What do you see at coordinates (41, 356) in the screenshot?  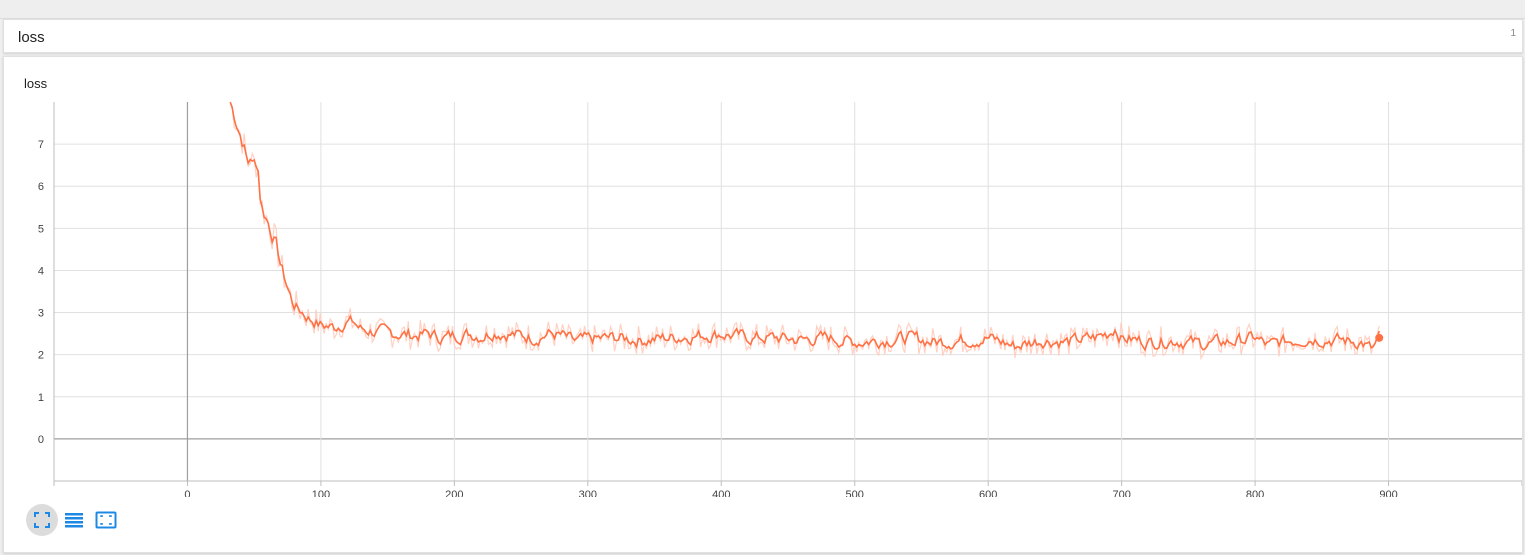 I see `y-tick-label: 2` at bounding box center [41, 356].